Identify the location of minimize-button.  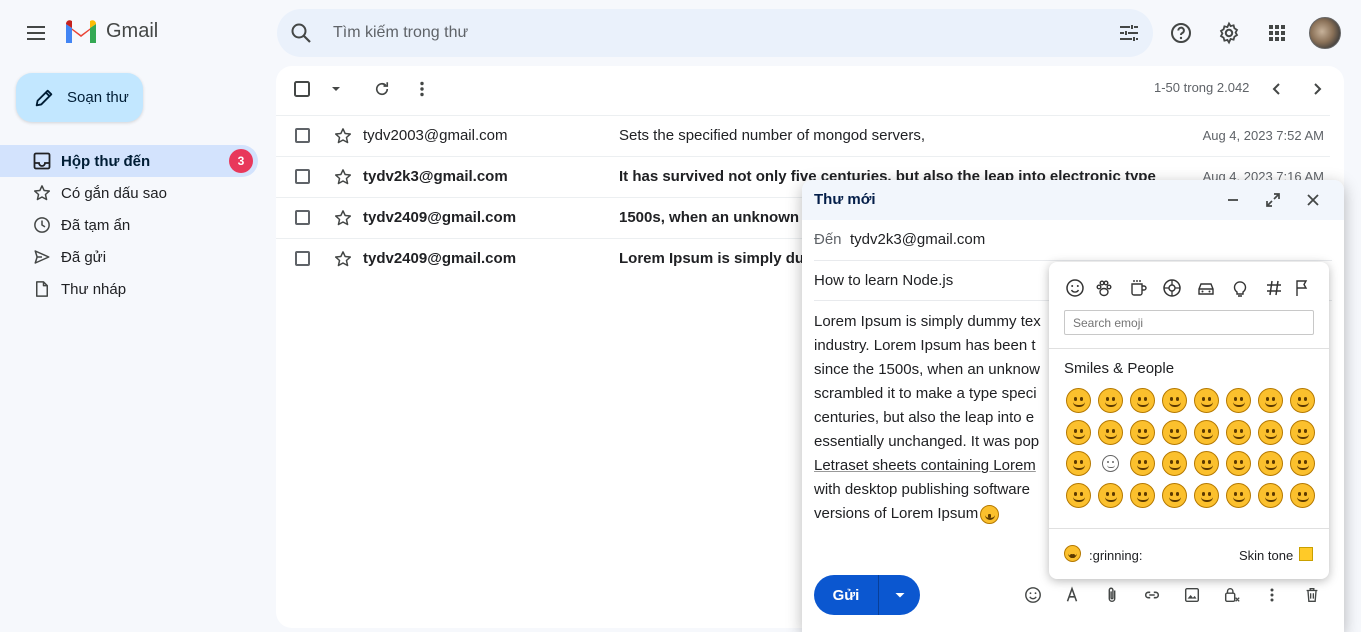
(1233, 200).